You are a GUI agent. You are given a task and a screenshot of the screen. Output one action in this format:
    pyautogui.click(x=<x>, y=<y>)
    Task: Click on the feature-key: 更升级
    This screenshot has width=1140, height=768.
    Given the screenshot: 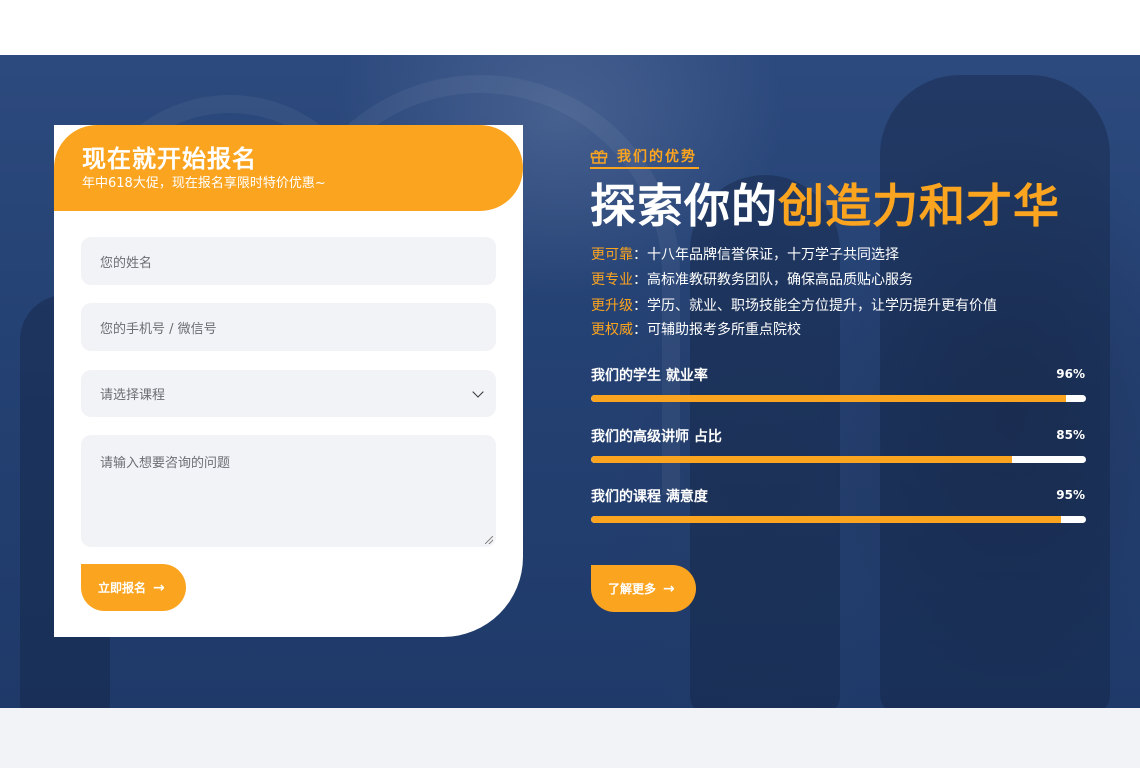 What is the action you would take?
    pyautogui.click(x=612, y=306)
    